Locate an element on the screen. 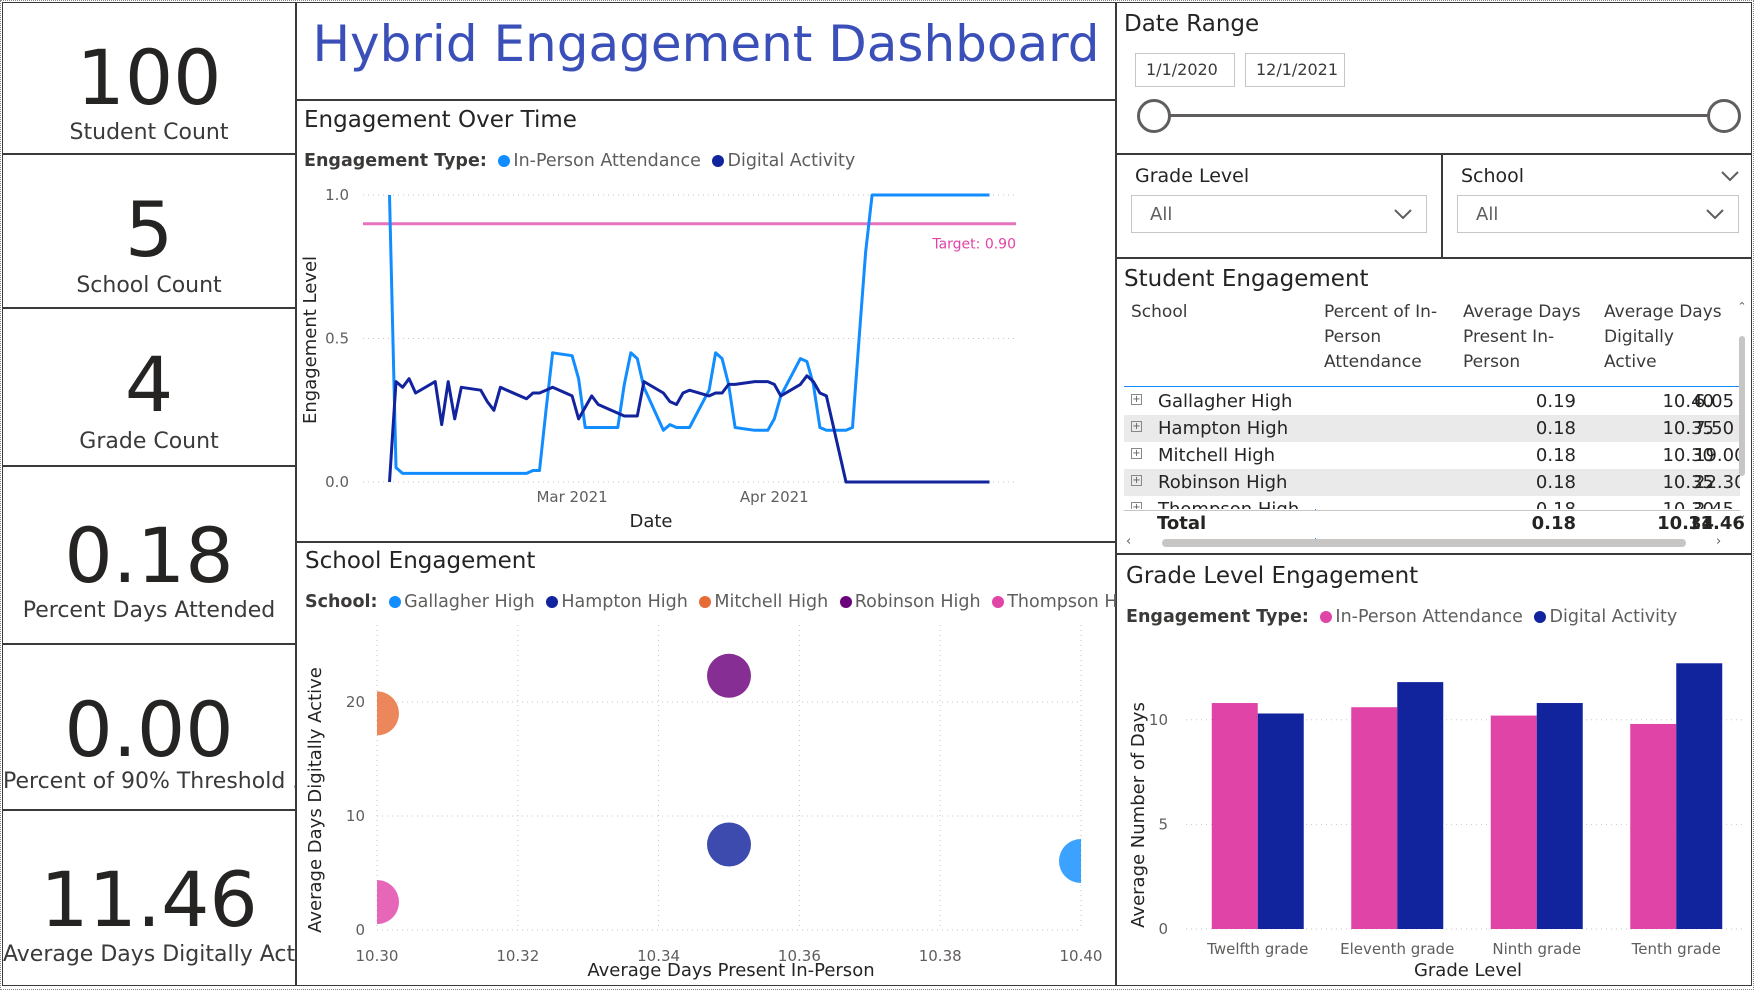 The image size is (1754, 990). table-row: + Mitchell High 0.18 10.30 19.00 is located at coordinates (1432, 455).